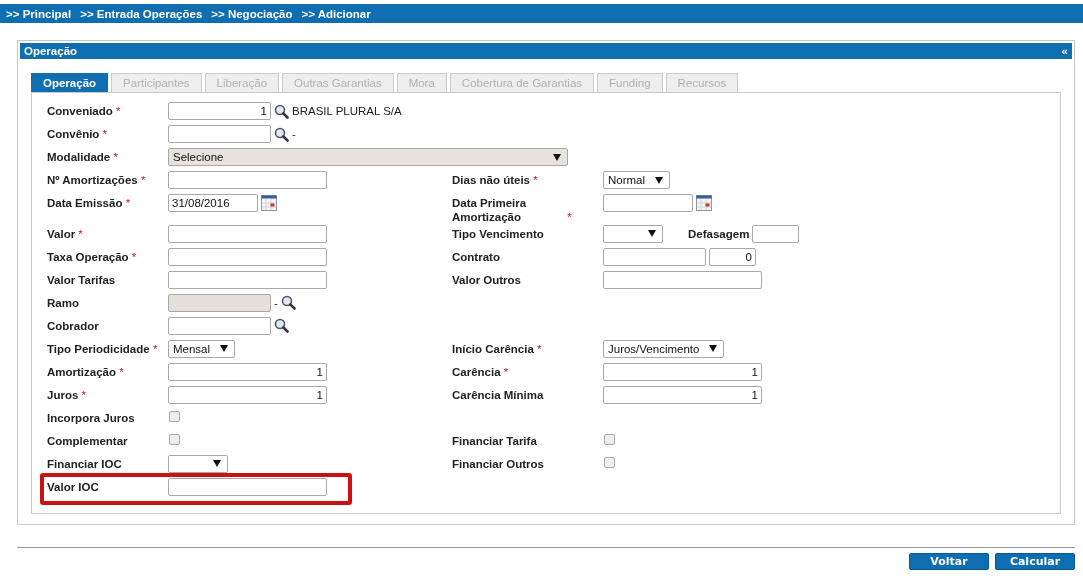 The image size is (1083, 583). Describe the element at coordinates (368, 157) in the screenshot. I see `dropdown: Selecione` at that location.